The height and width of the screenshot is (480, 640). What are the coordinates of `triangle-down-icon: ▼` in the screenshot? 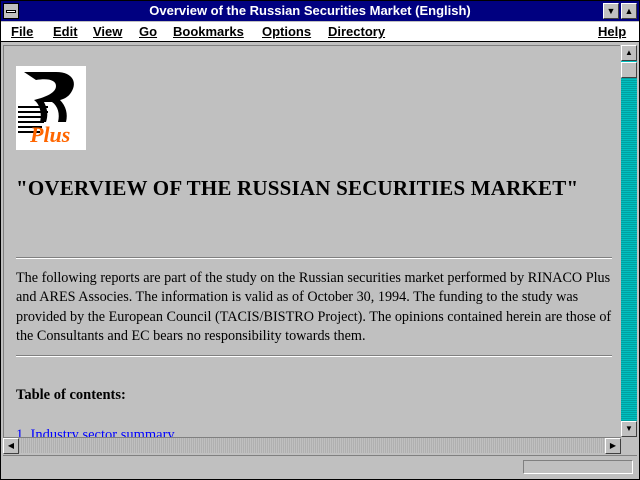 It's located at (611, 11).